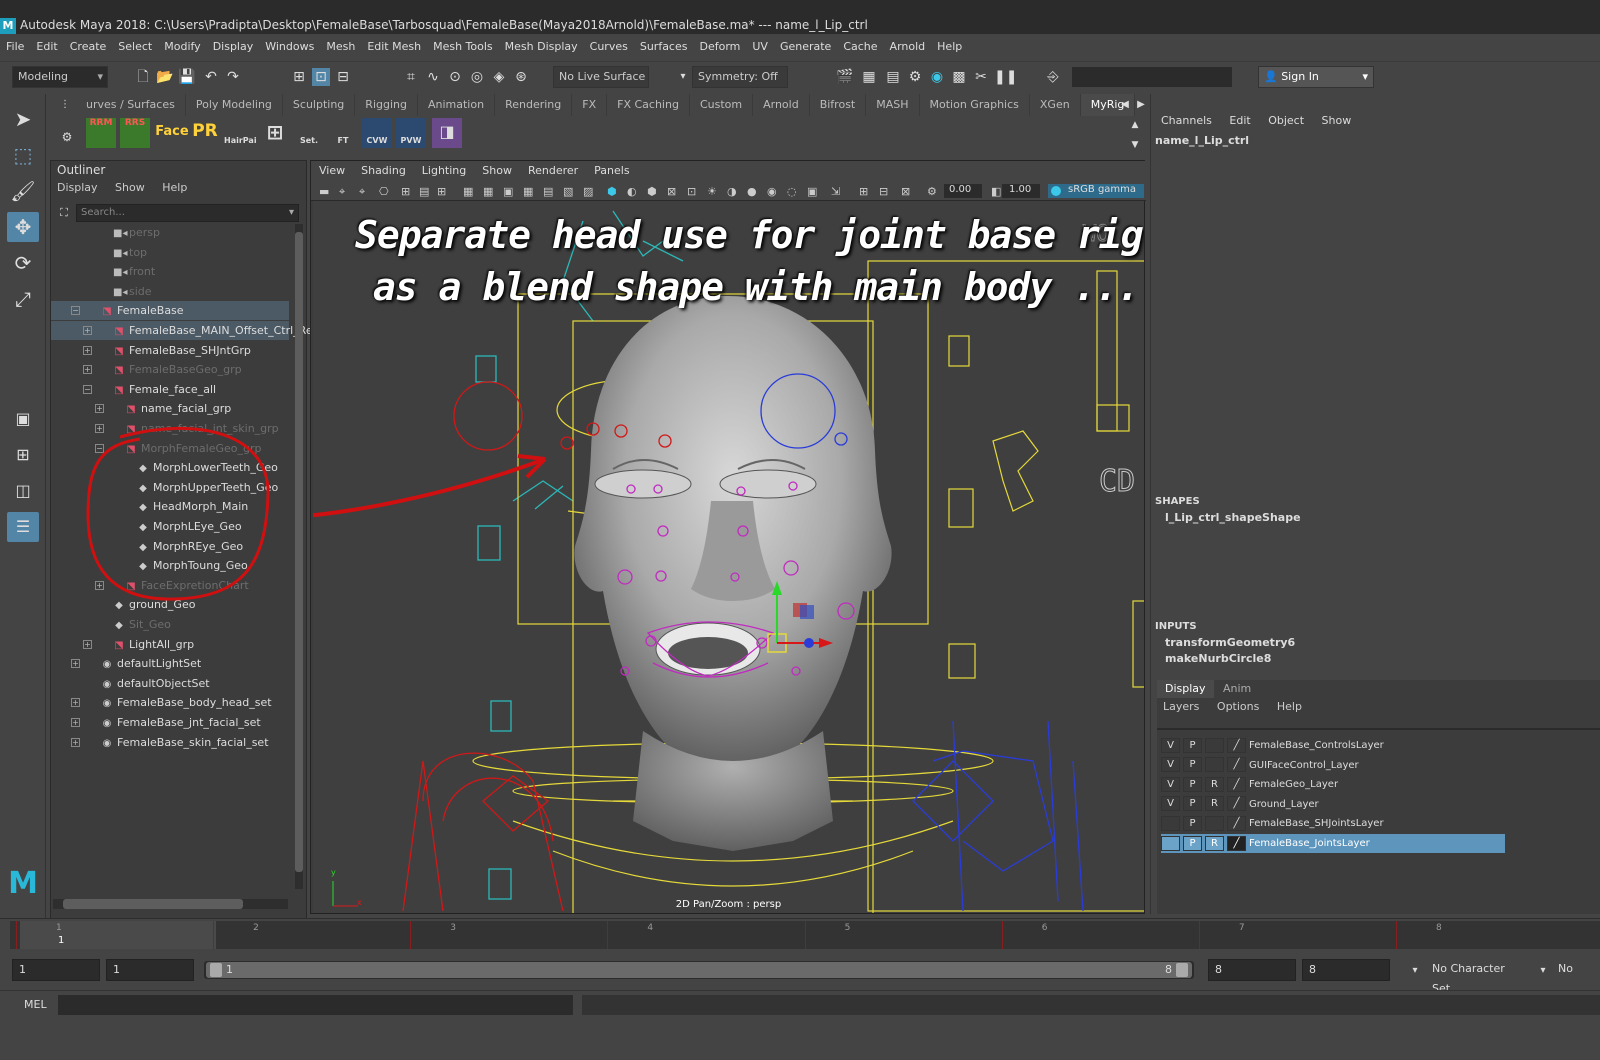  I want to click on render-current-icon: ▦, so click(869, 77).